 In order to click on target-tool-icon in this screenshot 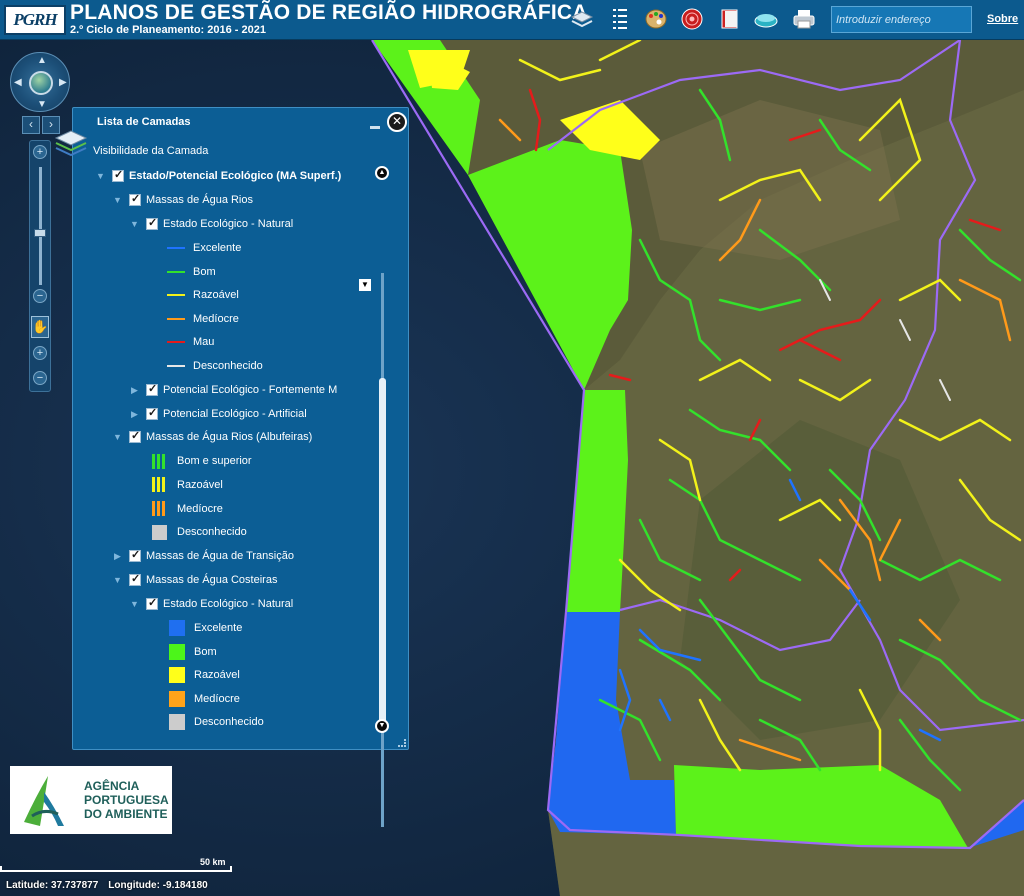, I will do `click(692, 19)`.